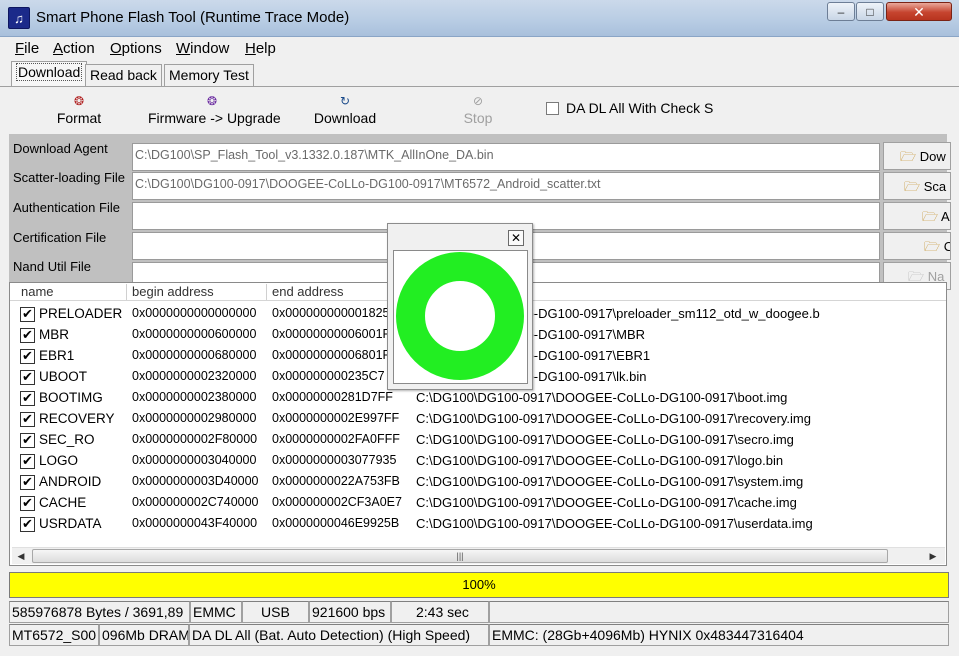 This screenshot has width=959, height=656. I want to click on scroll-thumb: |||, so click(460, 556).